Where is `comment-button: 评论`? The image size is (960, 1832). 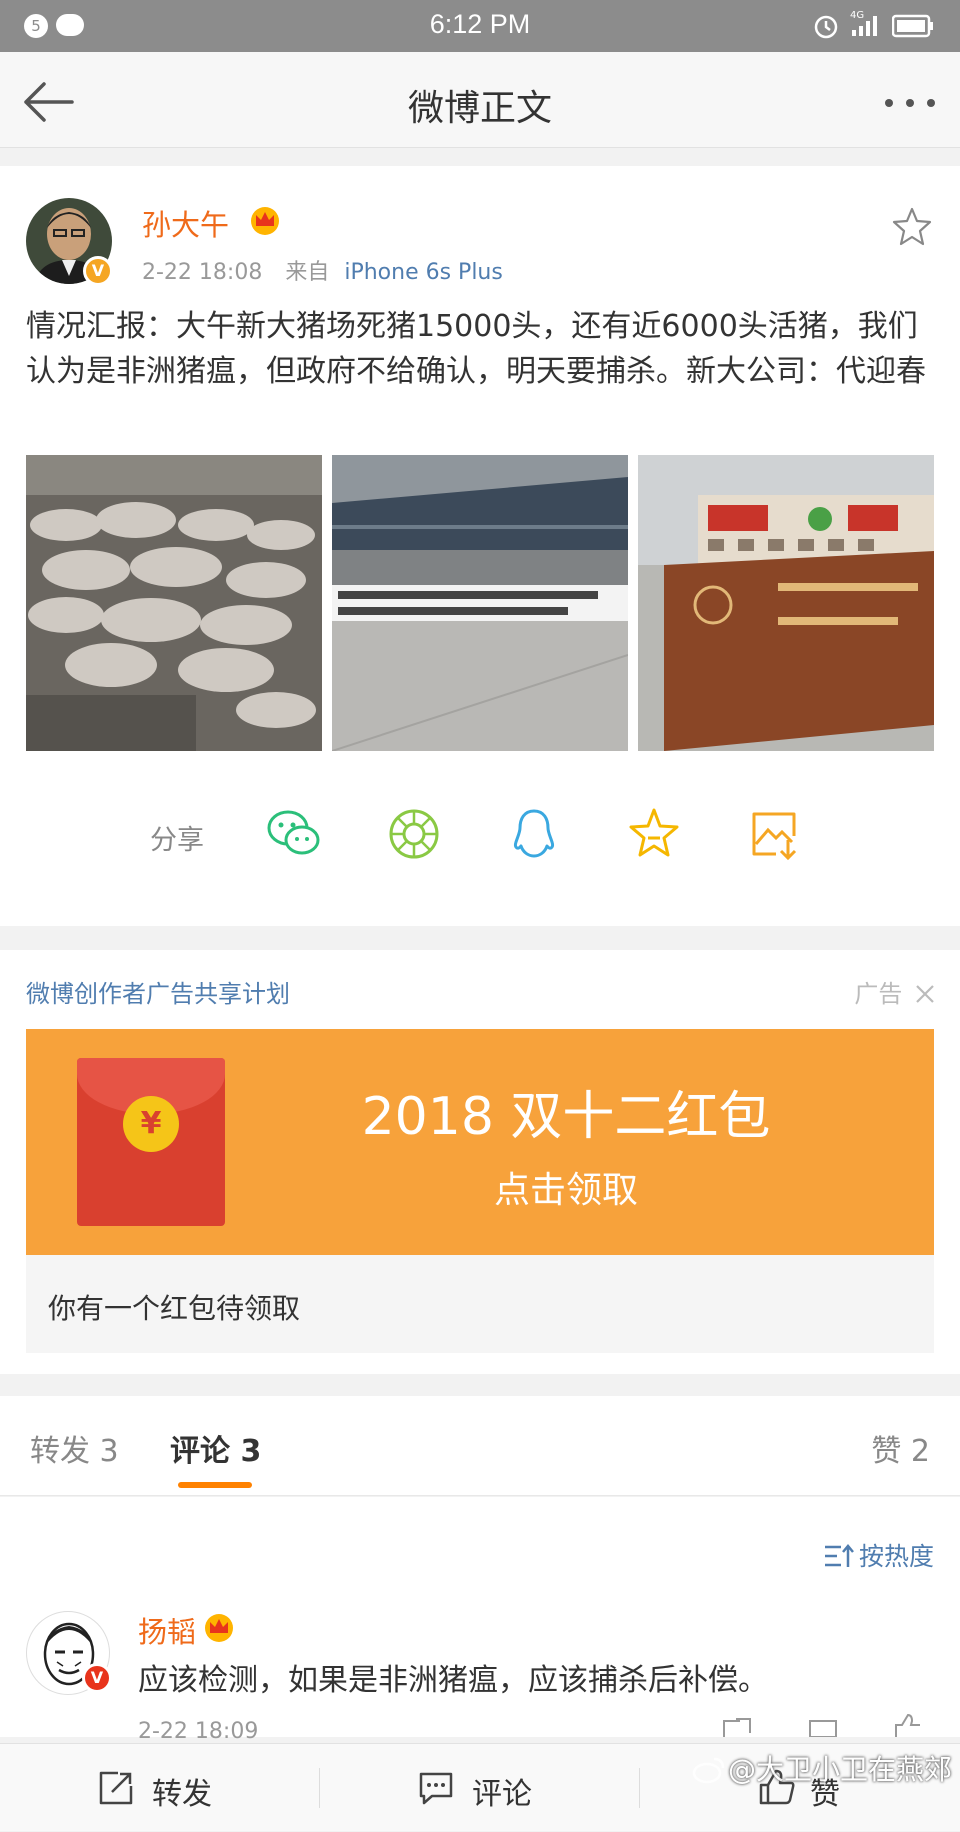 comment-button: 评论 is located at coordinates (480, 1788).